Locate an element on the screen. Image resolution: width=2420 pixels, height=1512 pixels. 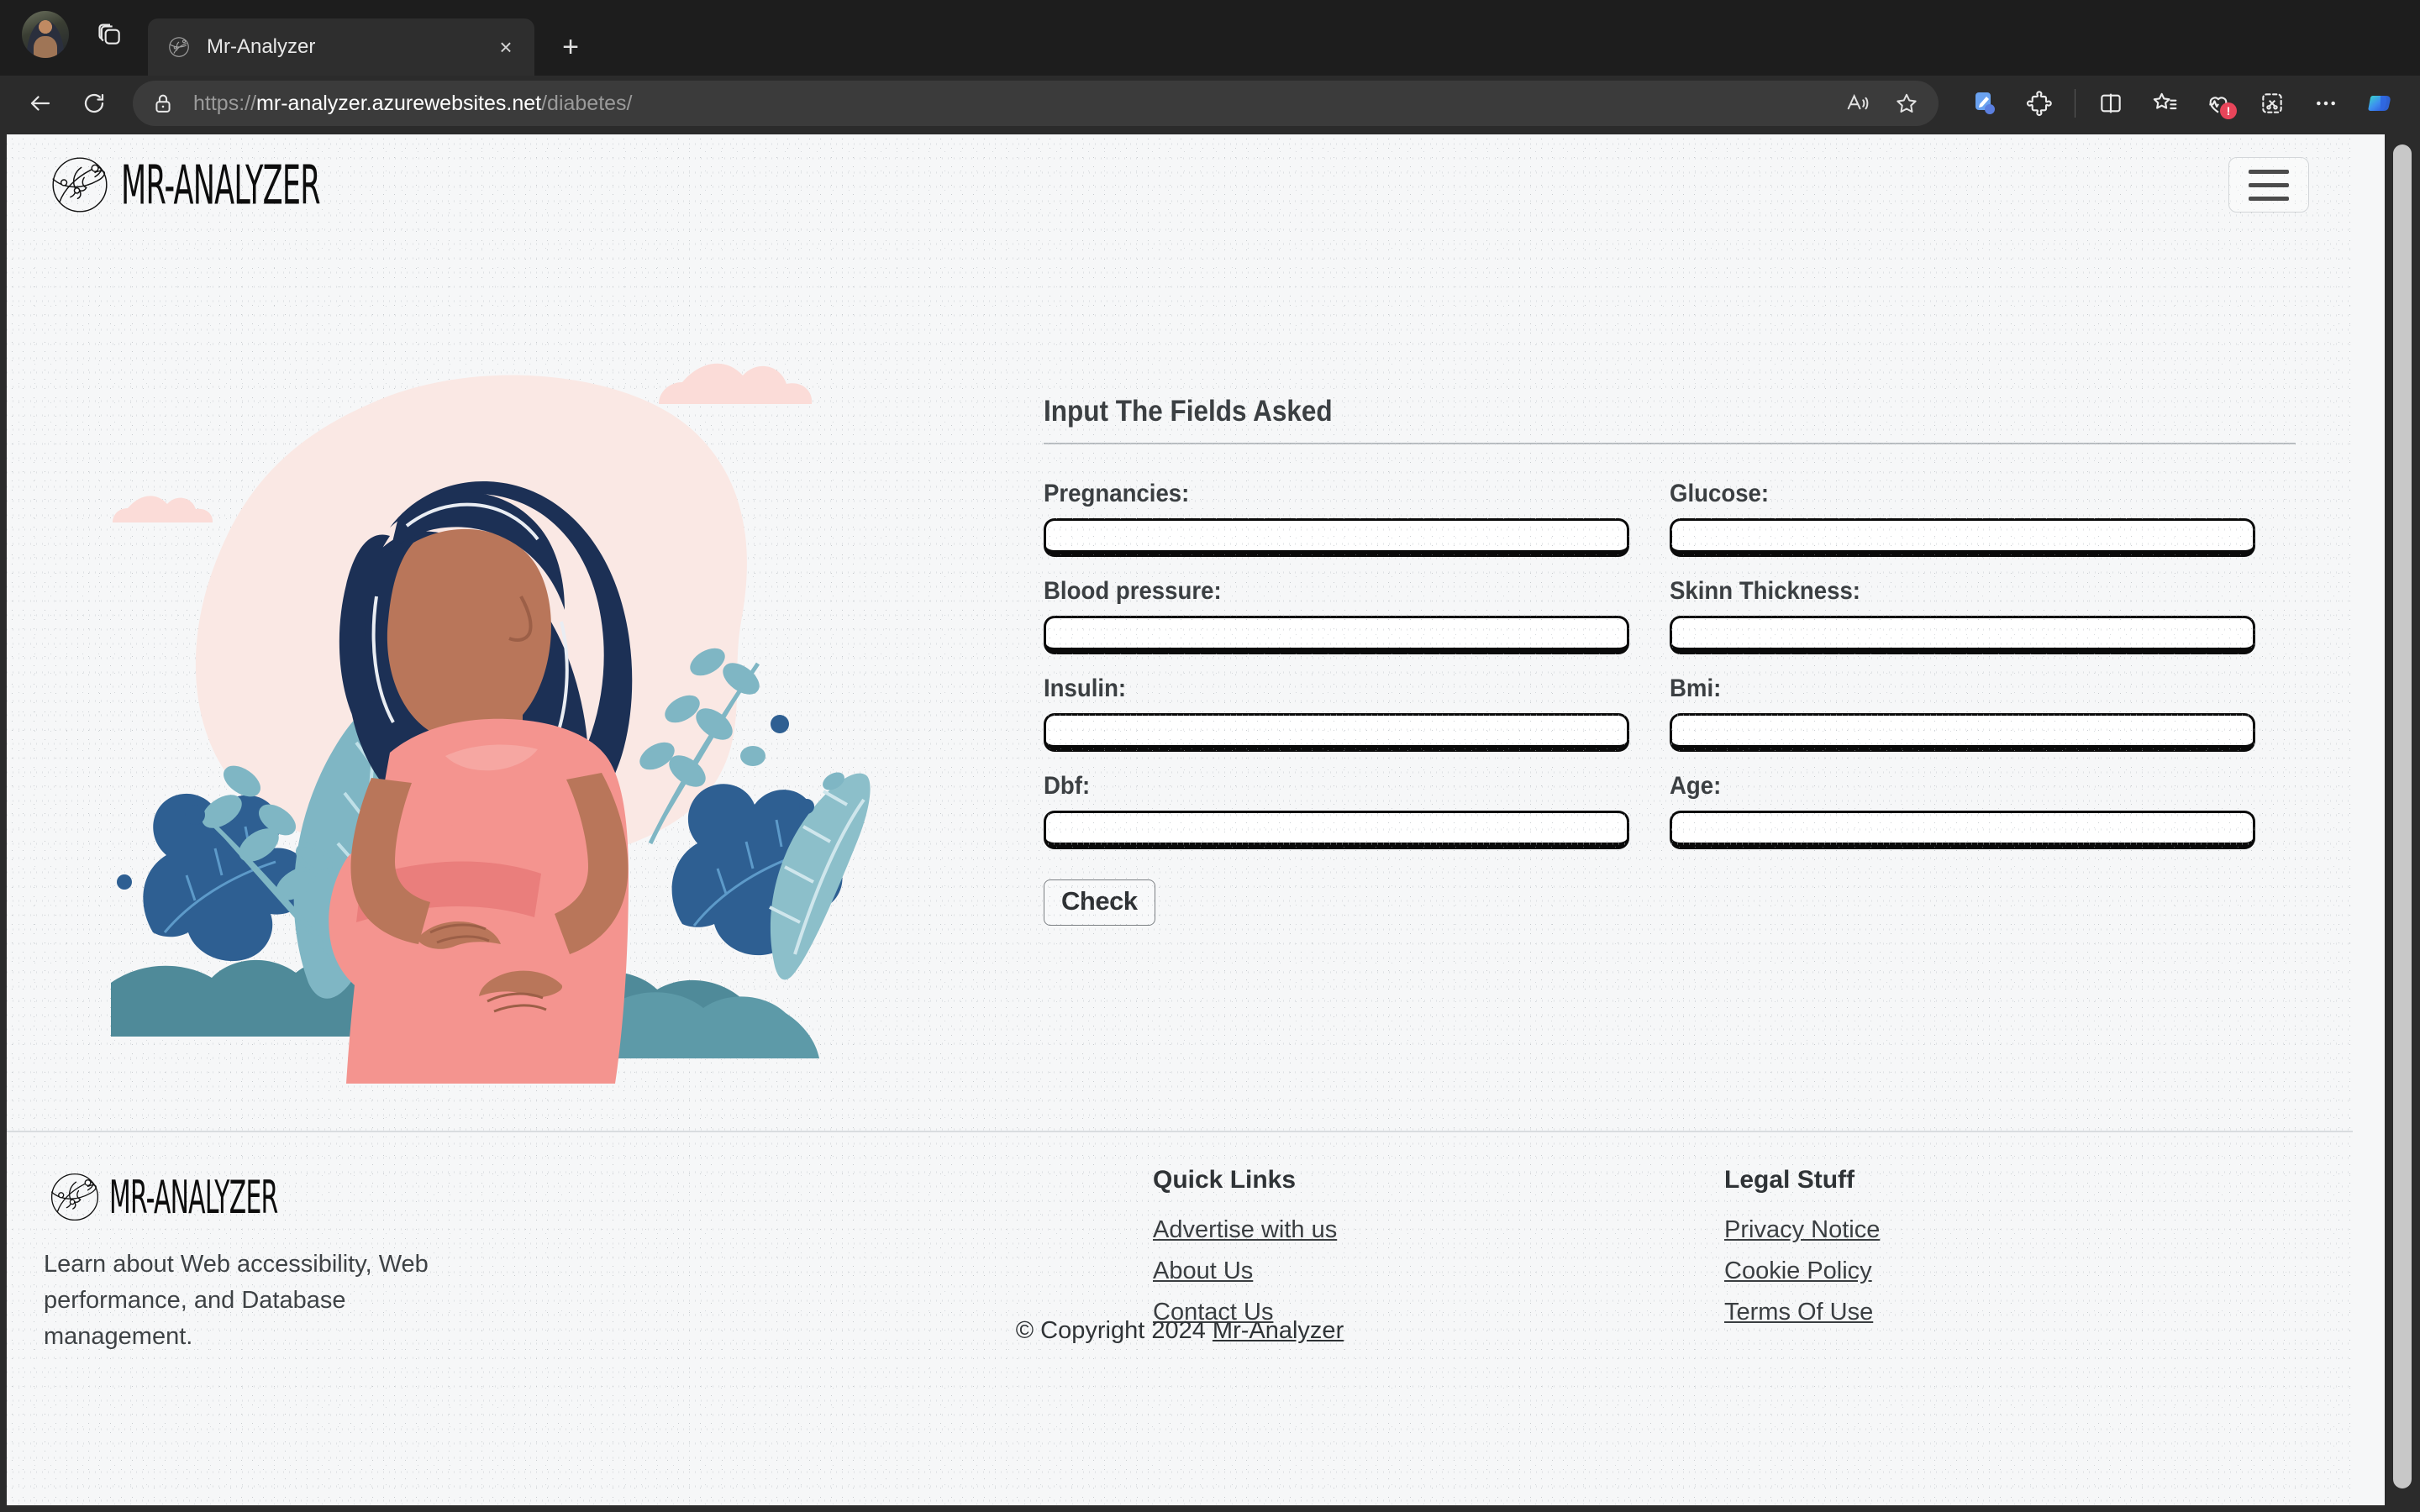
quick-links-title: Quick Links is located at coordinates (1225, 1180).